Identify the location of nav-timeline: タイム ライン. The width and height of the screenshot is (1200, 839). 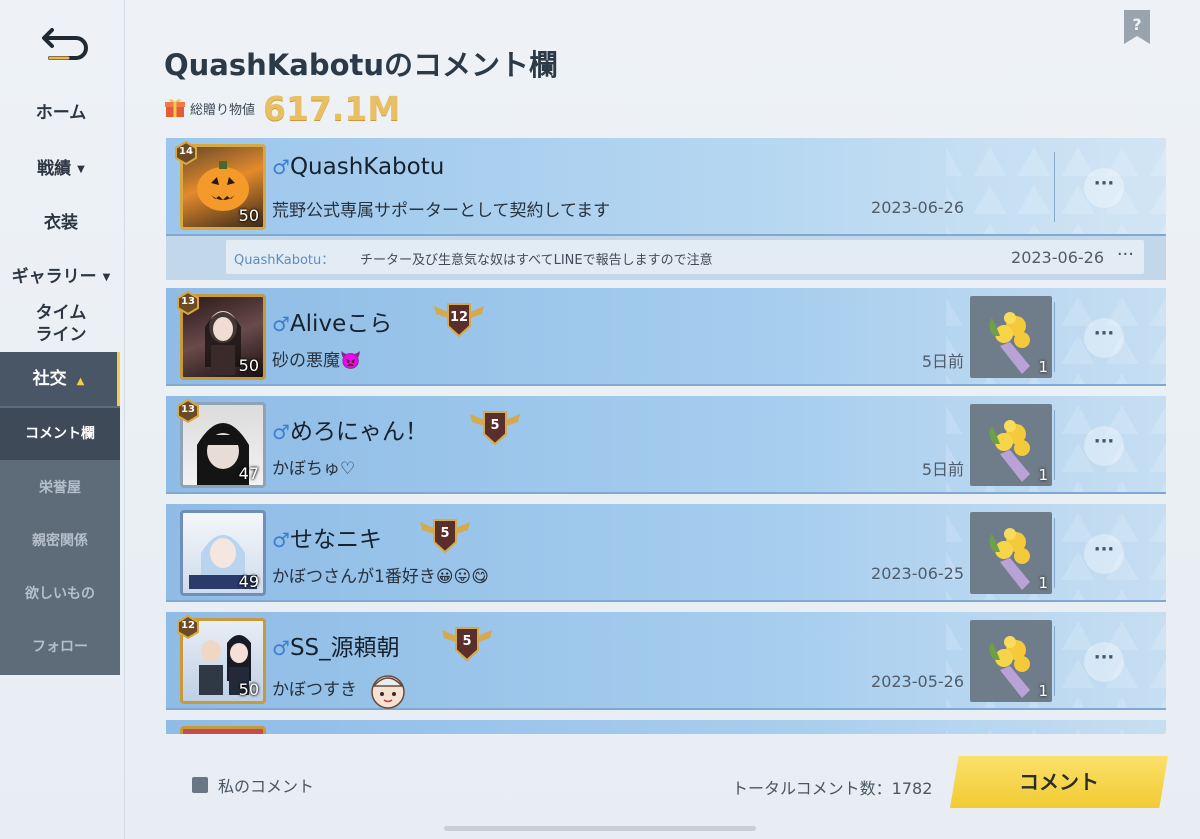
(61, 324).